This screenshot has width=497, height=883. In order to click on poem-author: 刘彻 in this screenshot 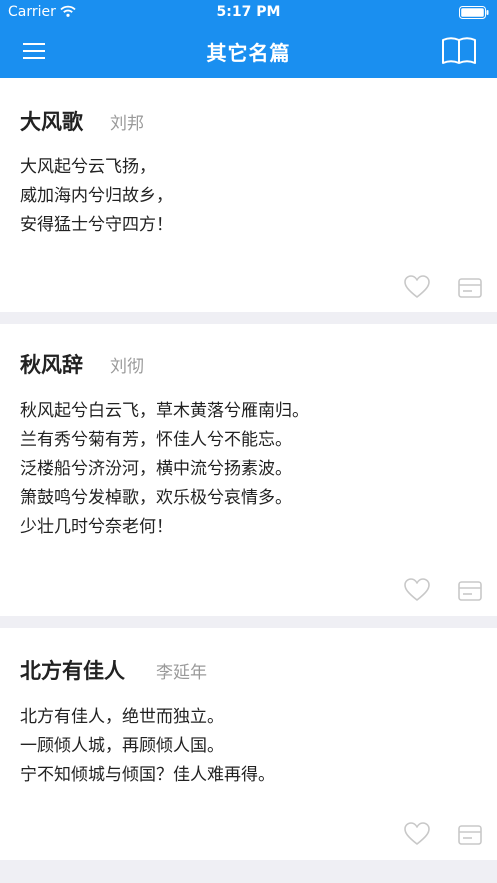, I will do `click(127, 367)`.